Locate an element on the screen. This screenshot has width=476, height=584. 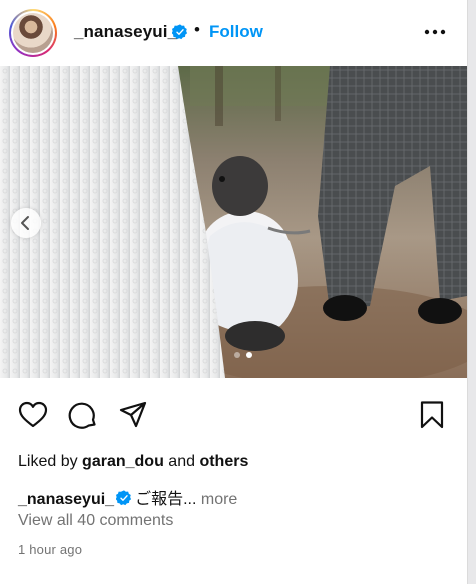
post-caption: _nanaseyui_ ご報告... more is located at coordinates (127, 497).